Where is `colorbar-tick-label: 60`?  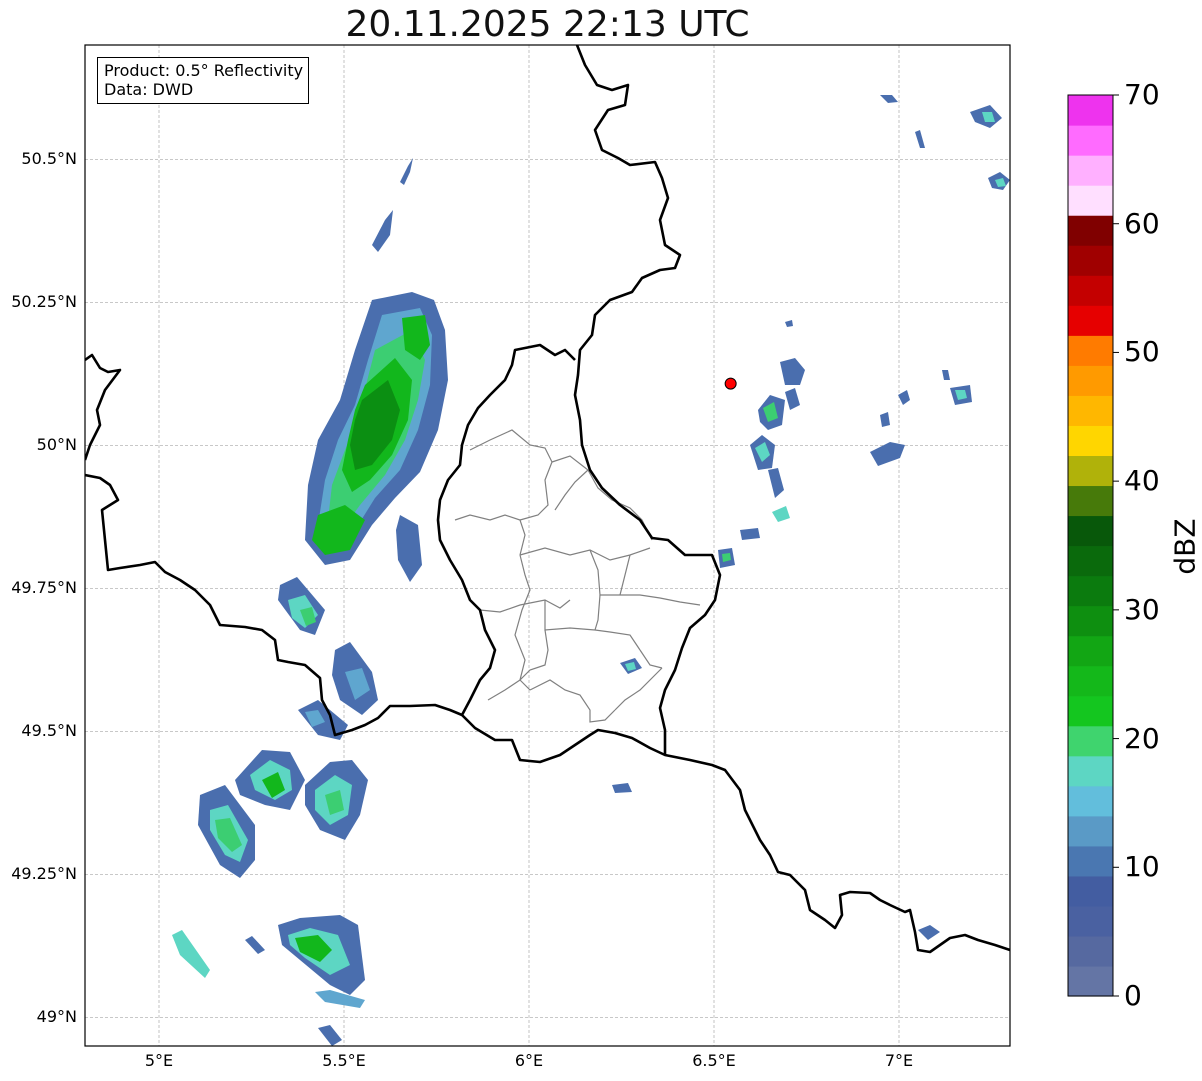 colorbar-tick-label: 60 is located at coordinates (1142, 223).